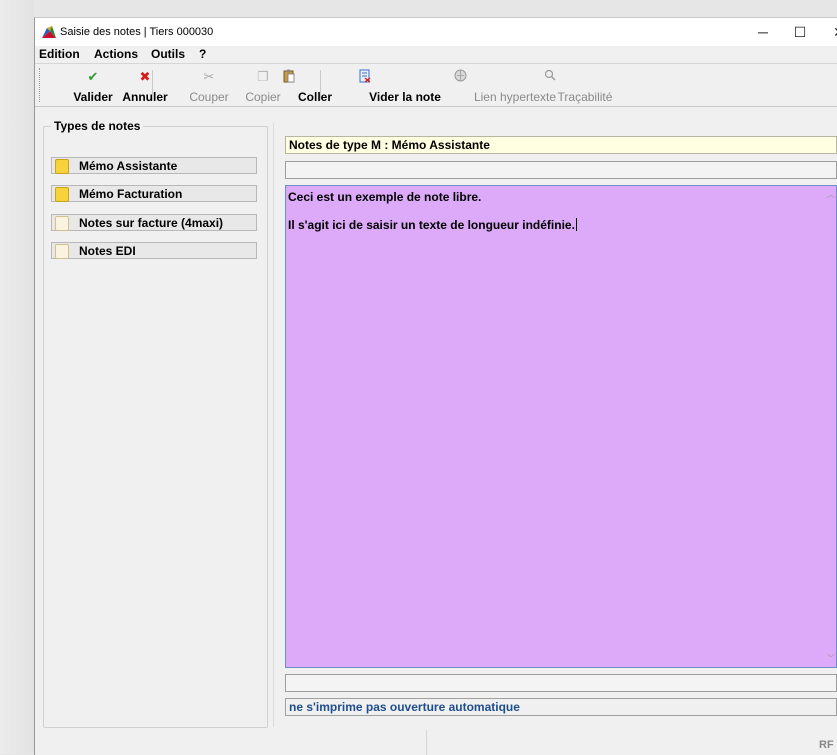  I want to click on app-icon, so click(49, 32).